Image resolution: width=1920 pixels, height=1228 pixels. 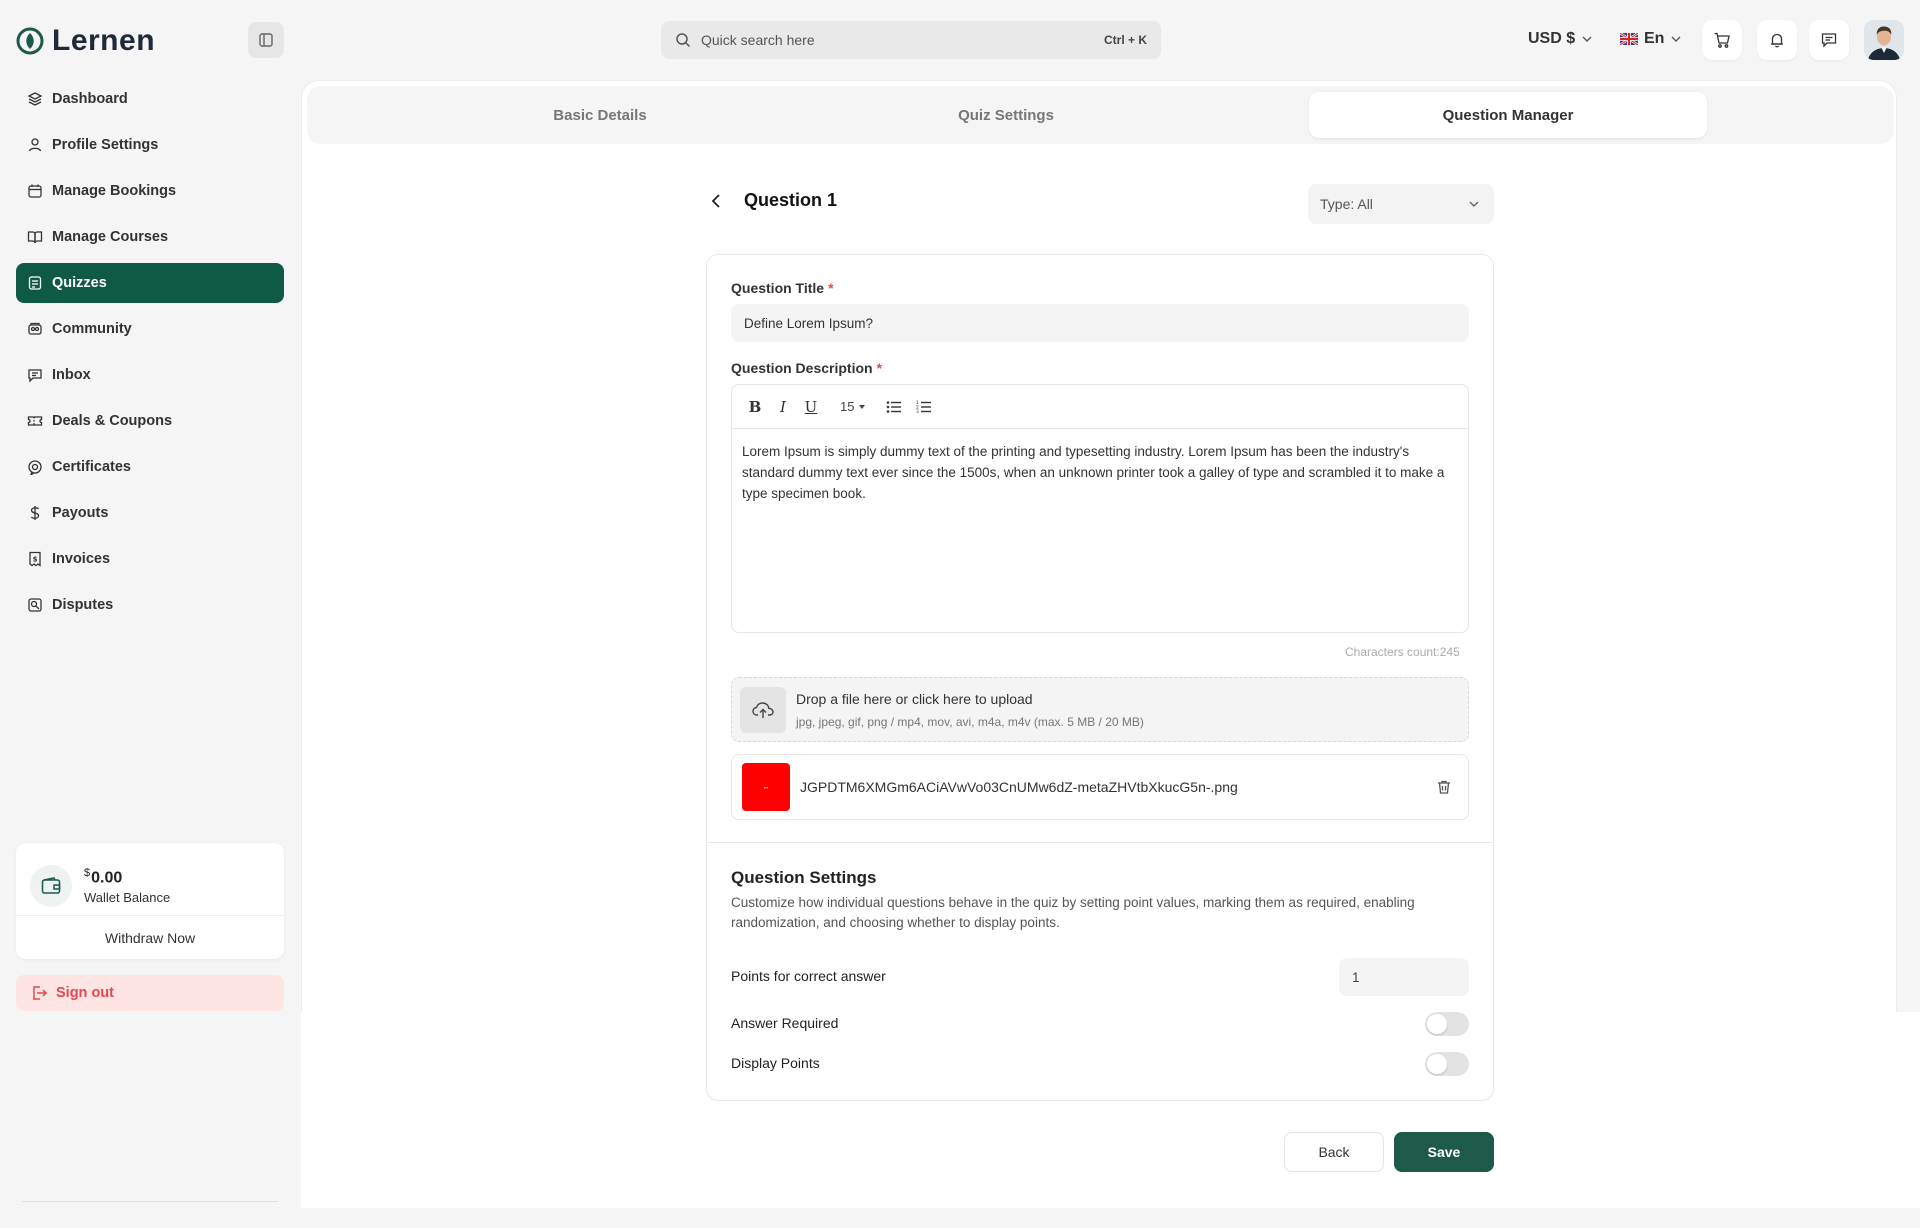 I want to click on user-icon, so click(x=35, y=145).